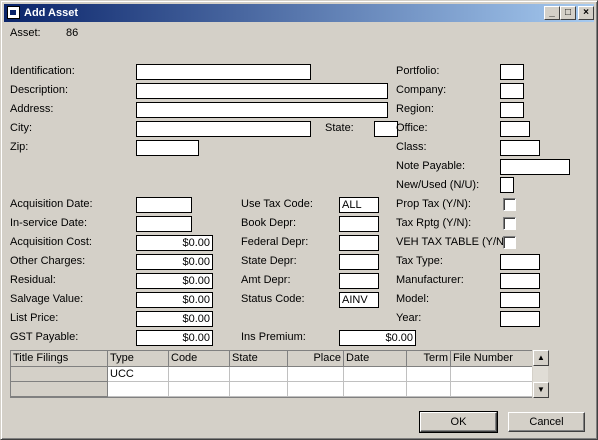 The image size is (598, 440). I want to click on note-payable-field, so click(535, 167).